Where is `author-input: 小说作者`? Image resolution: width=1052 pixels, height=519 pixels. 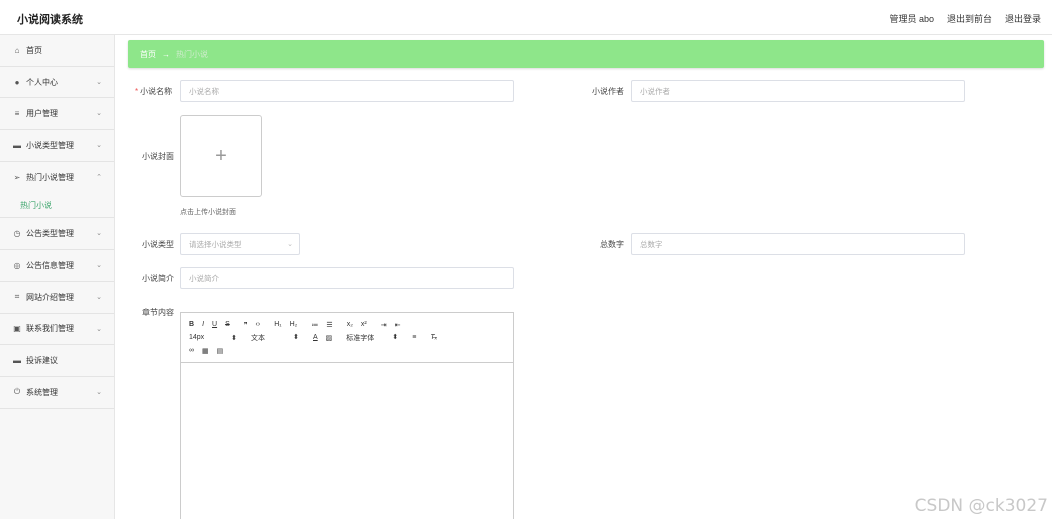
author-input: 小说作者 is located at coordinates (798, 91).